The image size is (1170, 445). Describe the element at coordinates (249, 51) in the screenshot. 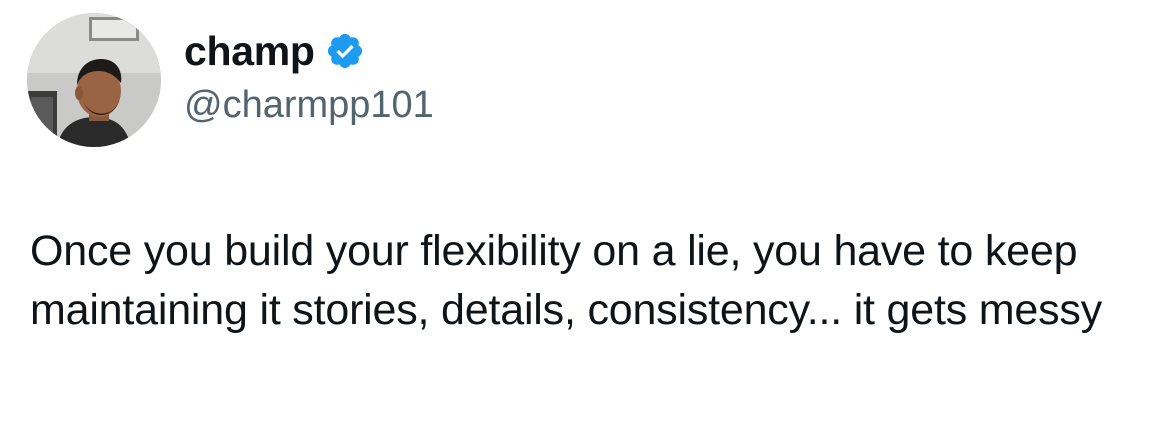

I see `display-name: champ` at that location.